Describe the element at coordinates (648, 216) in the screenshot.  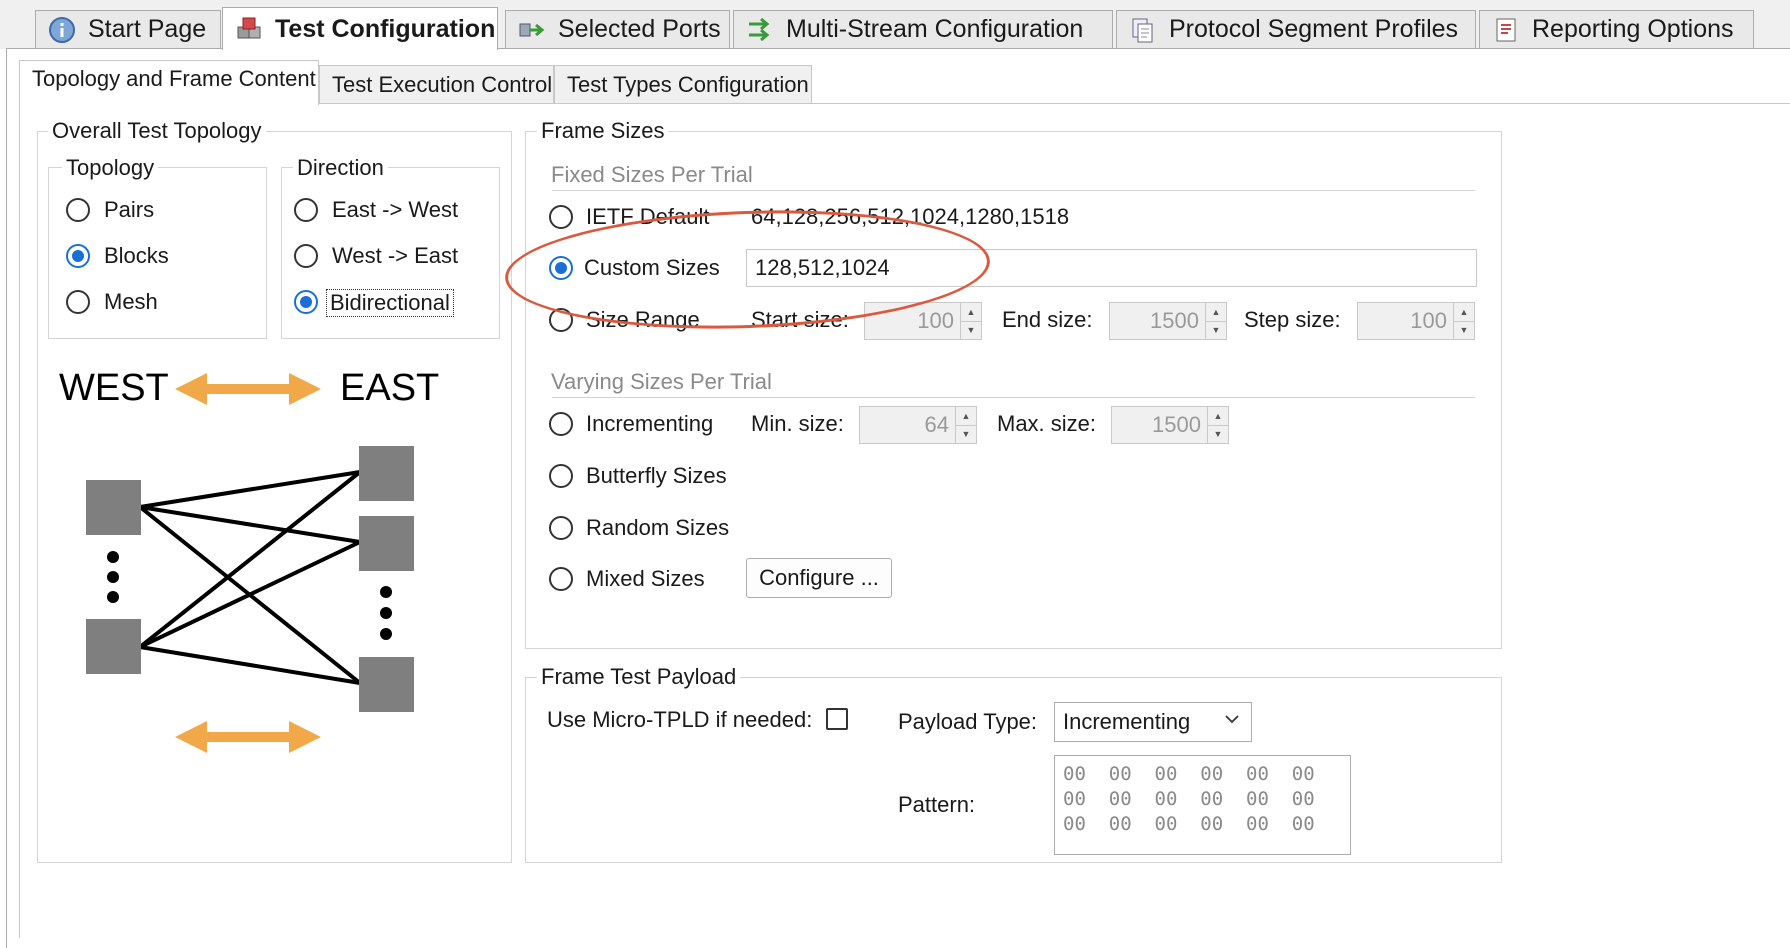
I see `ietf-default-label: IETF Default` at that location.